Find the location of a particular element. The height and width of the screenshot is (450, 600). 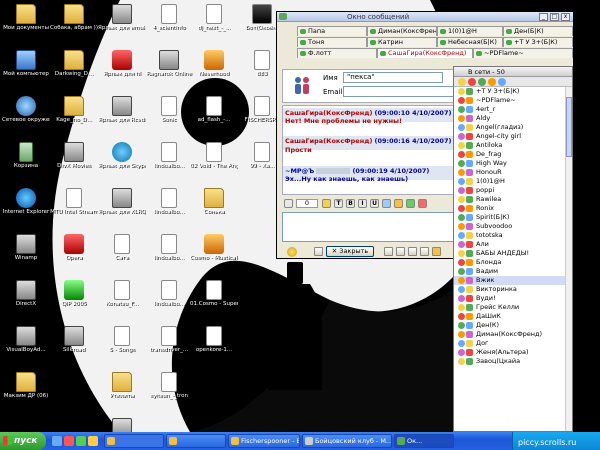

contact-item: HonouR is located at coordinates (513, 172).